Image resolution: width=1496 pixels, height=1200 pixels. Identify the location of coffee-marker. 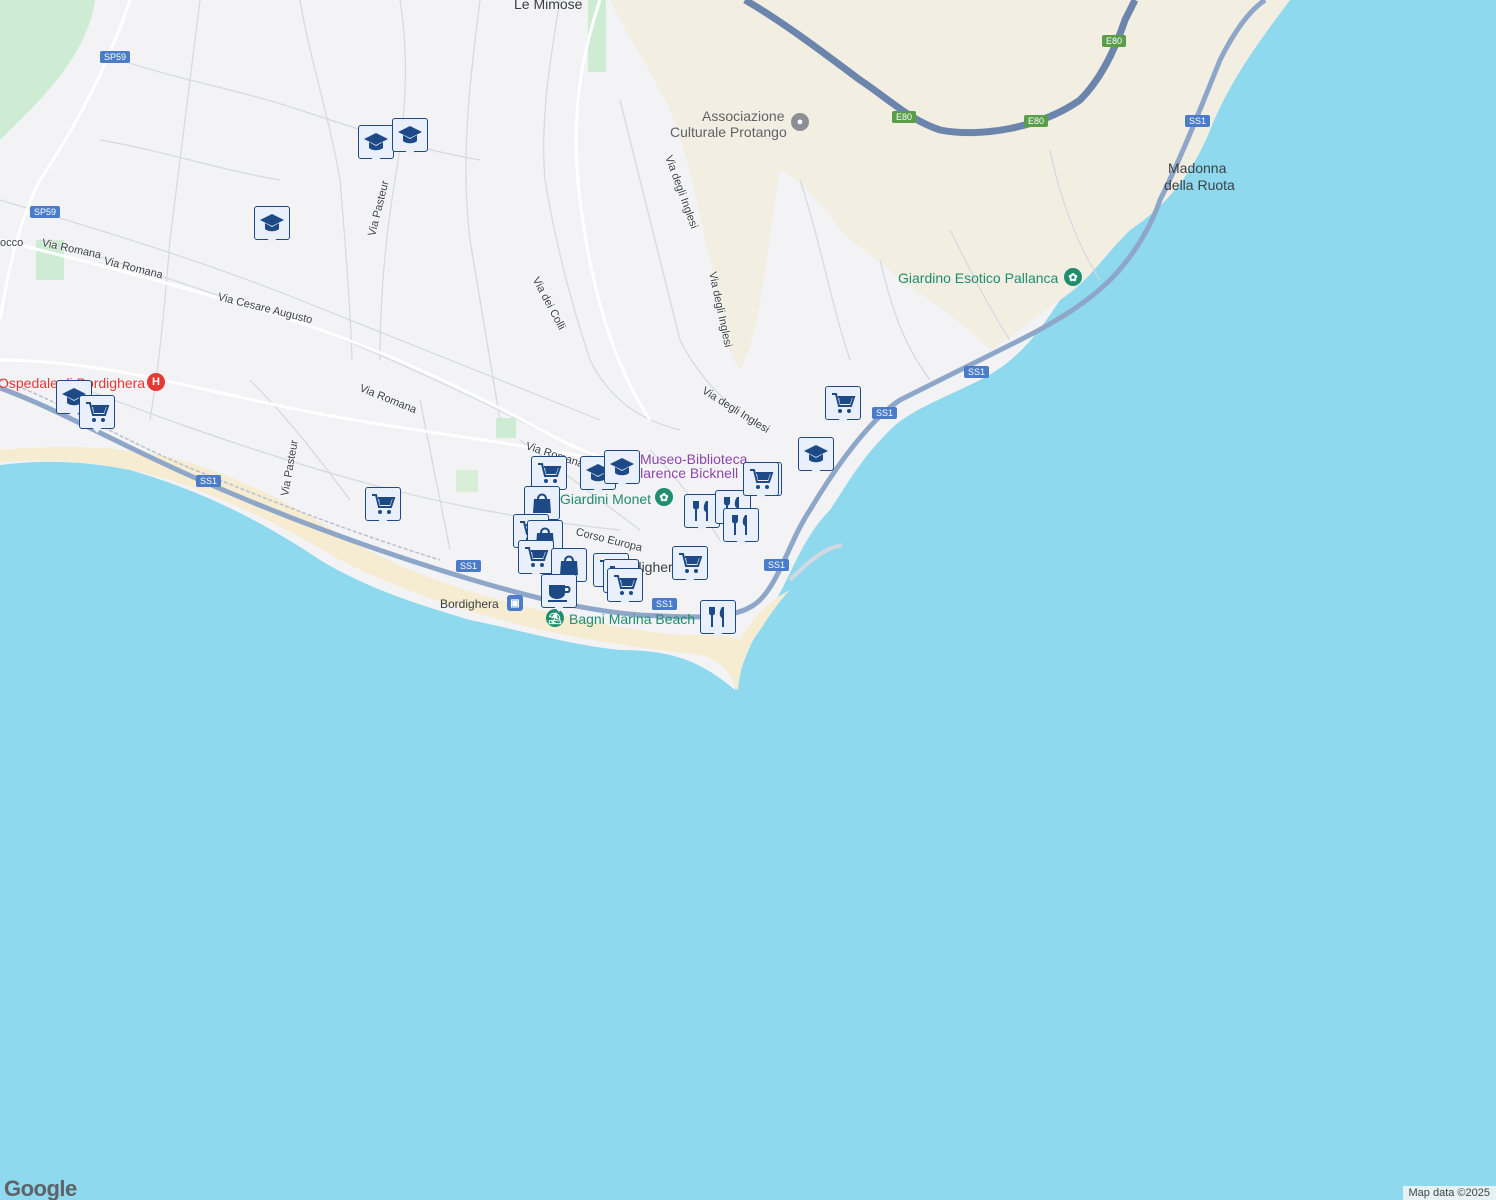
(559, 593).